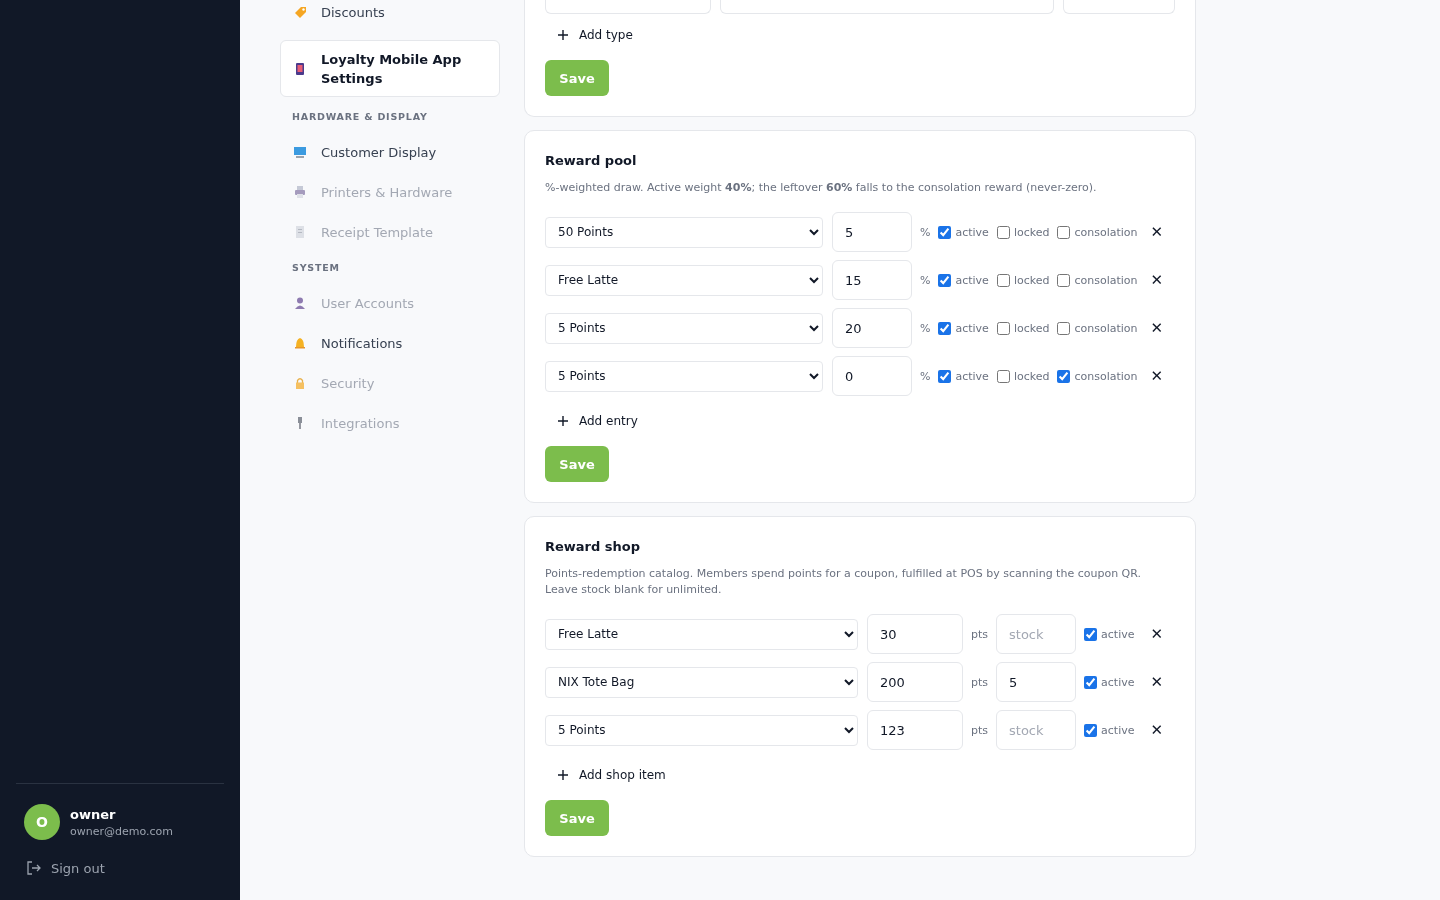 This screenshot has height=900, width=1440. Describe the element at coordinates (597, 421) in the screenshot. I see `add-button: Add entry` at that location.